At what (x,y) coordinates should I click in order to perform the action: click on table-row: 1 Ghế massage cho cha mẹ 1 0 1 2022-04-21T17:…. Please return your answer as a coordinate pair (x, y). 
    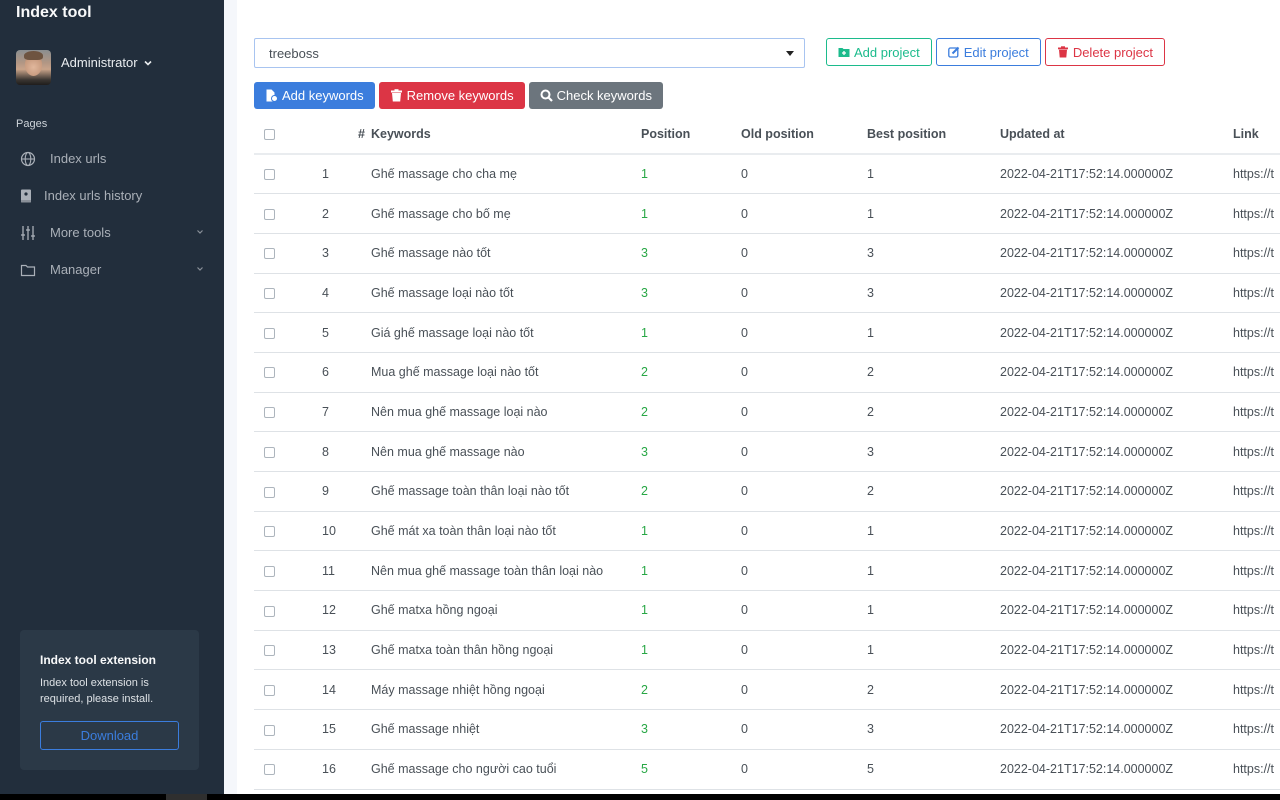
    Looking at the image, I should click on (767, 174).